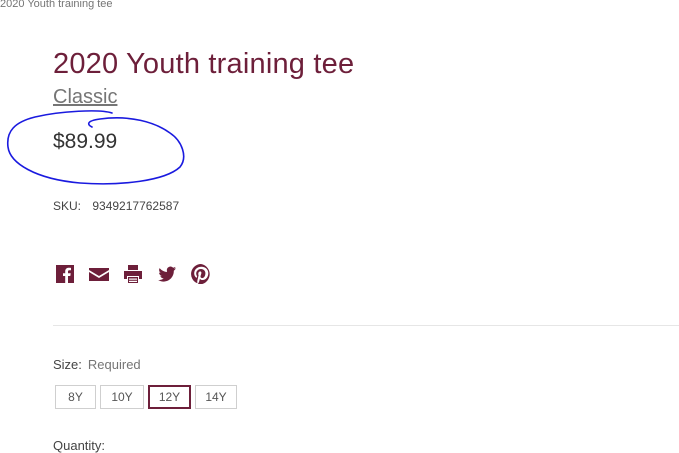 This screenshot has height=453, width=679. What do you see at coordinates (114, 364) in the screenshot?
I see `size-required-text: Required` at bounding box center [114, 364].